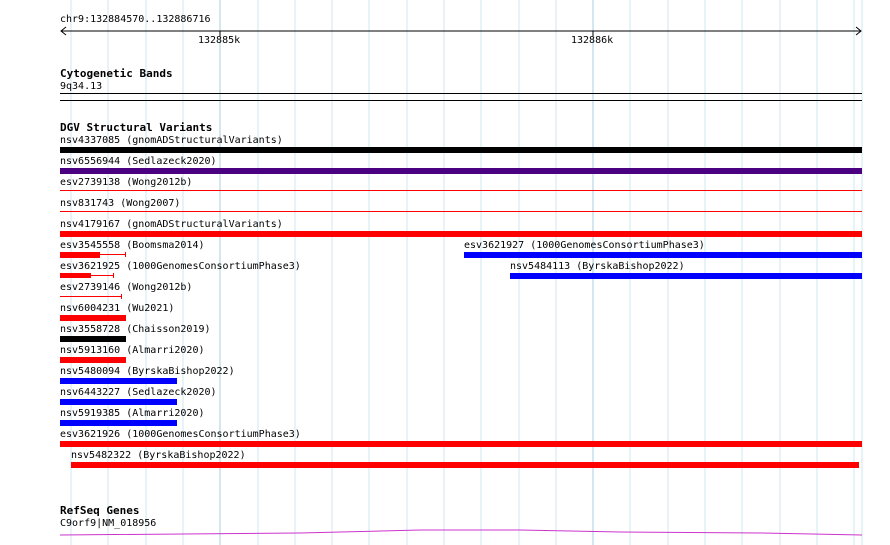  What do you see at coordinates (116, 73) in the screenshot?
I see `cytoband-track-title: Cytogenetic Bands` at bounding box center [116, 73].